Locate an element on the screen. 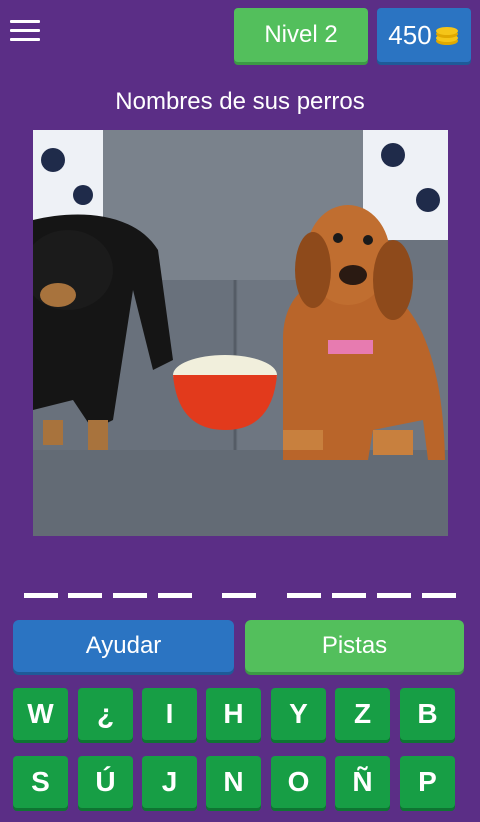  key-label: S is located at coordinates (40, 781).